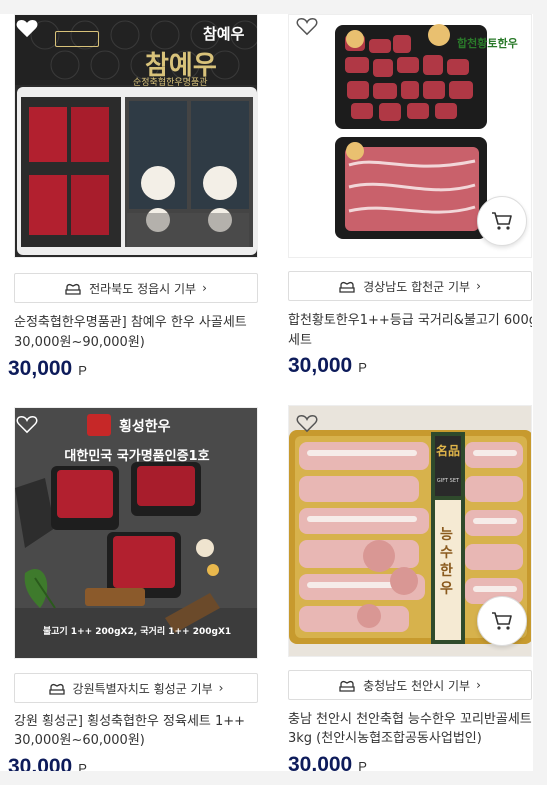 The height and width of the screenshot is (785, 547). Describe the element at coordinates (137, 632) in the screenshot. I see `caption-text: 불고기 1++ 200gX2, 국거리 1++ 200gX1` at that location.